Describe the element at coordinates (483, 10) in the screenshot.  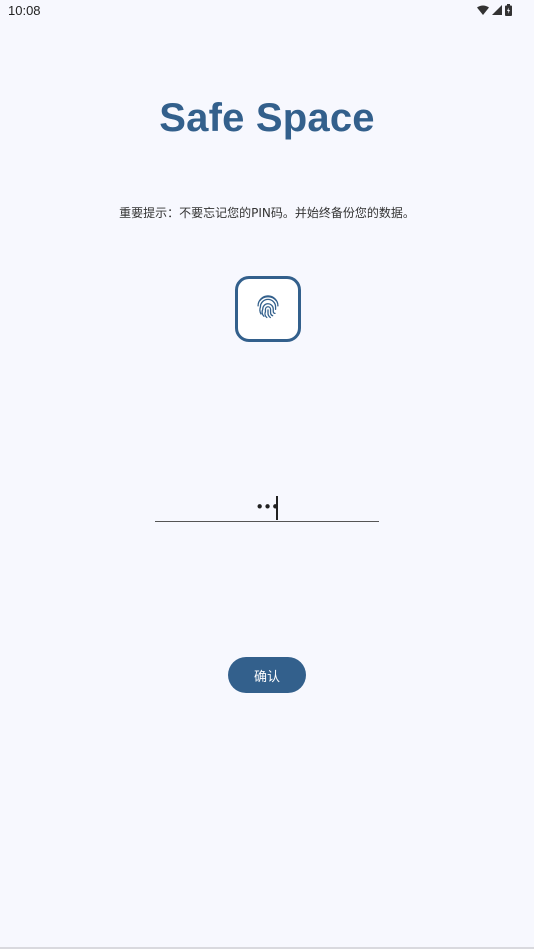
I see `wifi-icon` at that location.